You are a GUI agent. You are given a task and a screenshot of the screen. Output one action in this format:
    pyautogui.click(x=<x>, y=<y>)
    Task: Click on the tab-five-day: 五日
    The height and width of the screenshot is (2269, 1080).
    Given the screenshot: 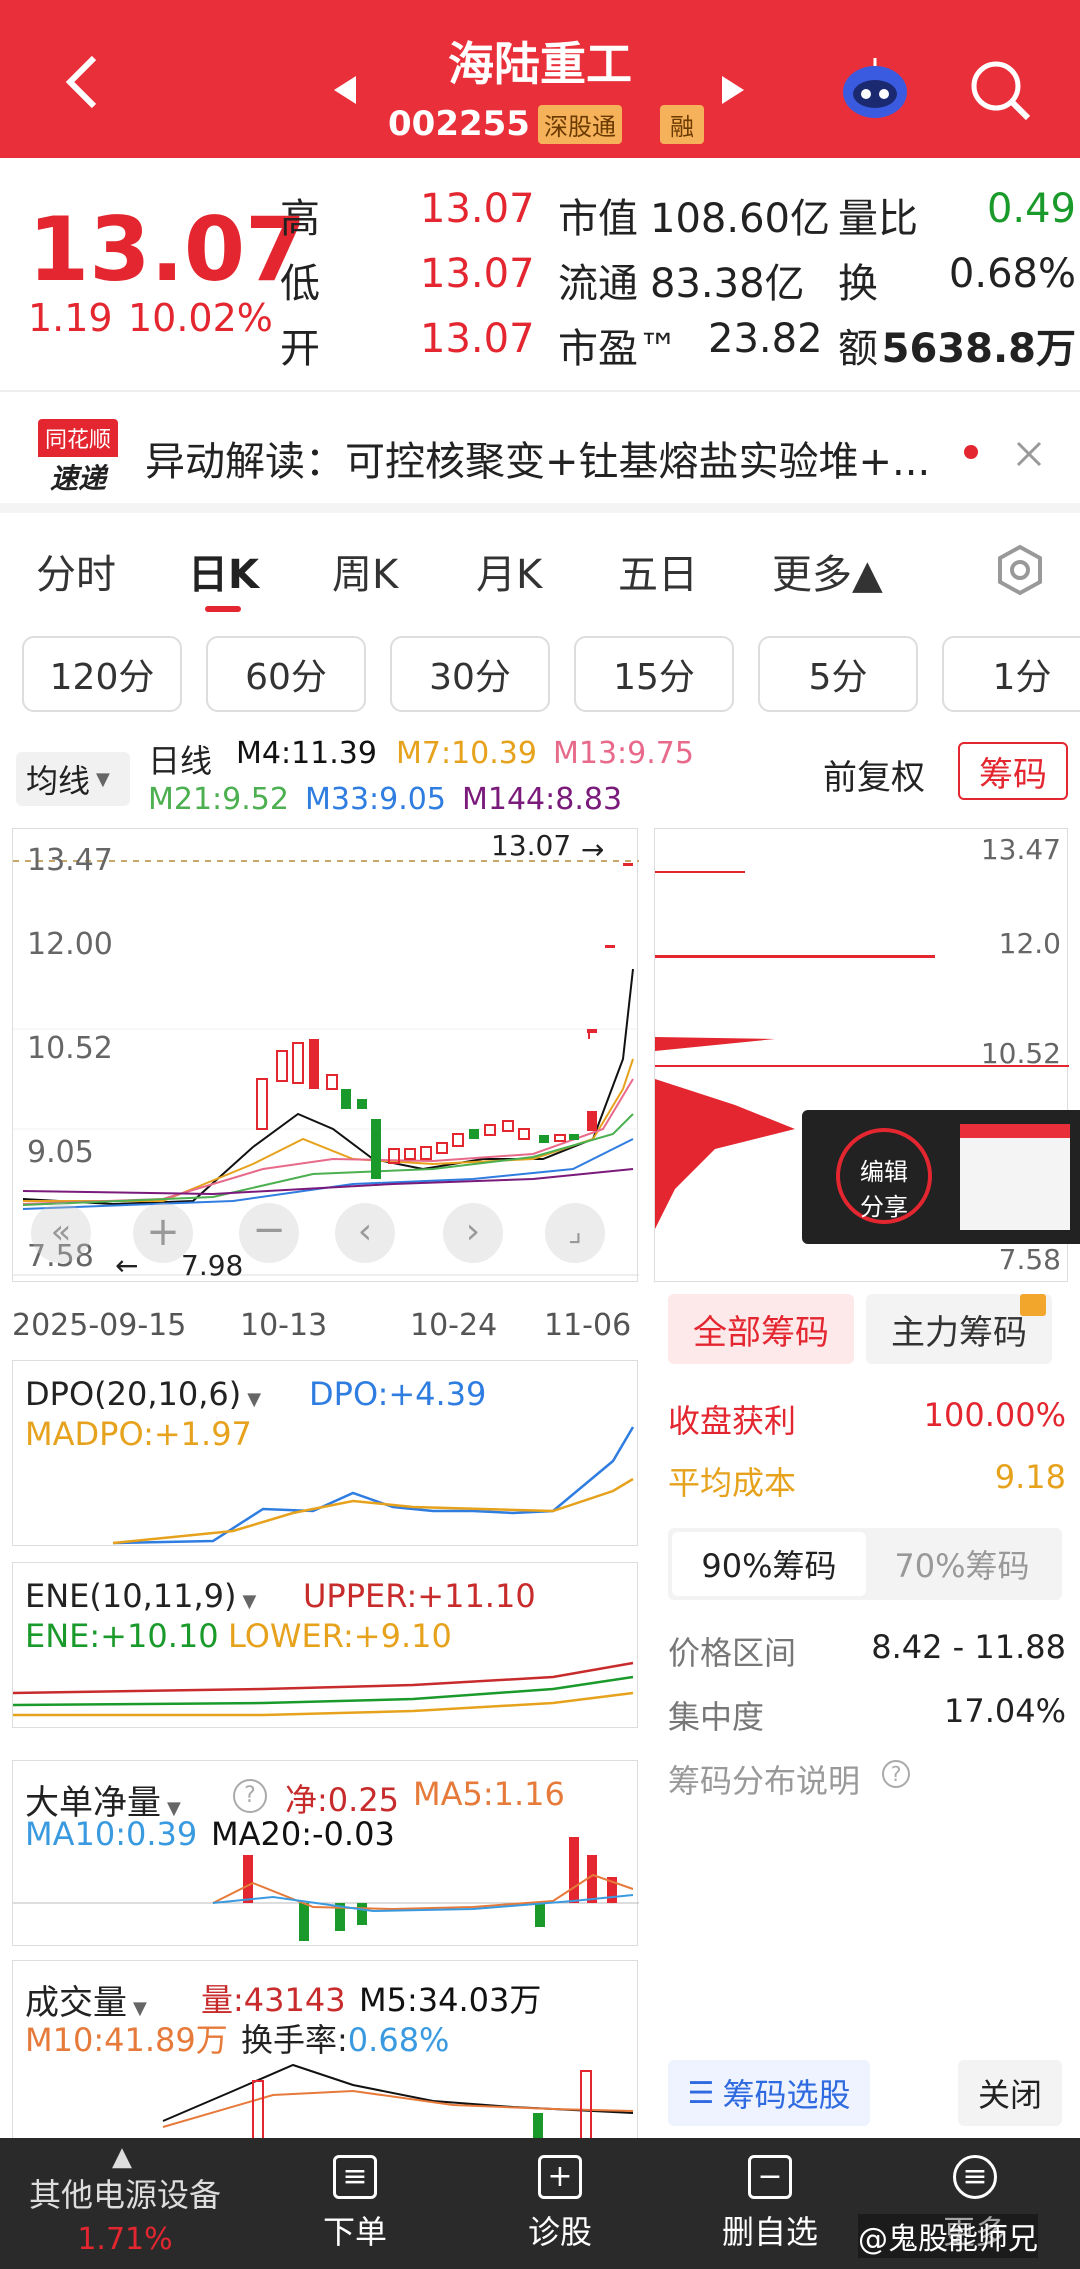 What is the action you would take?
    pyautogui.click(x=658, y=571)
    